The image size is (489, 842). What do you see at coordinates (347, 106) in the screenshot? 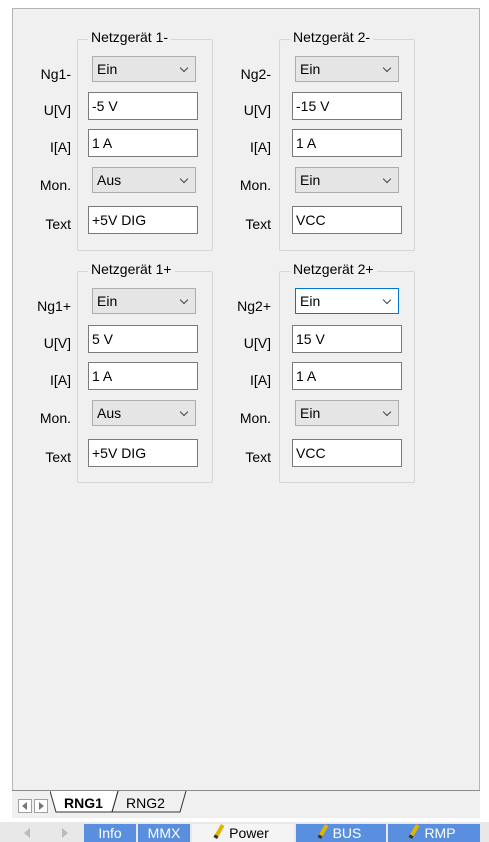
I see `u-input: -15 V` at bounding box center [347, 106].